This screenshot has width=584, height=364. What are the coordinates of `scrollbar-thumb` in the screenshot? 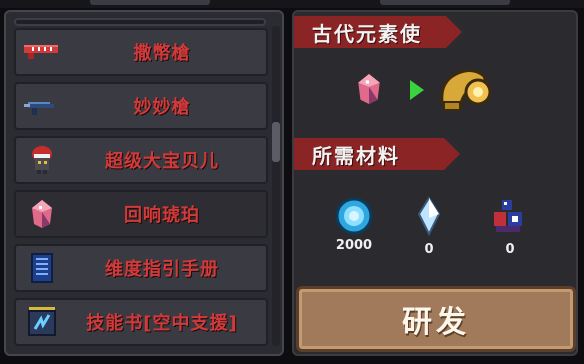 It's located at (276, 142).